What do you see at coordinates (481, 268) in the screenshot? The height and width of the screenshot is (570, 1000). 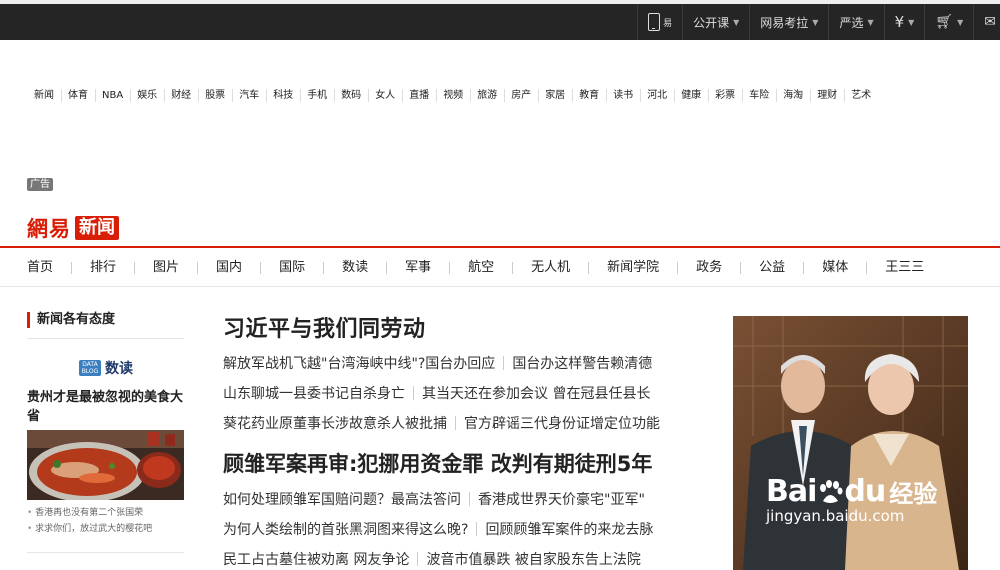 I see `section-tab: 航空` at bounding box center [481, 268].